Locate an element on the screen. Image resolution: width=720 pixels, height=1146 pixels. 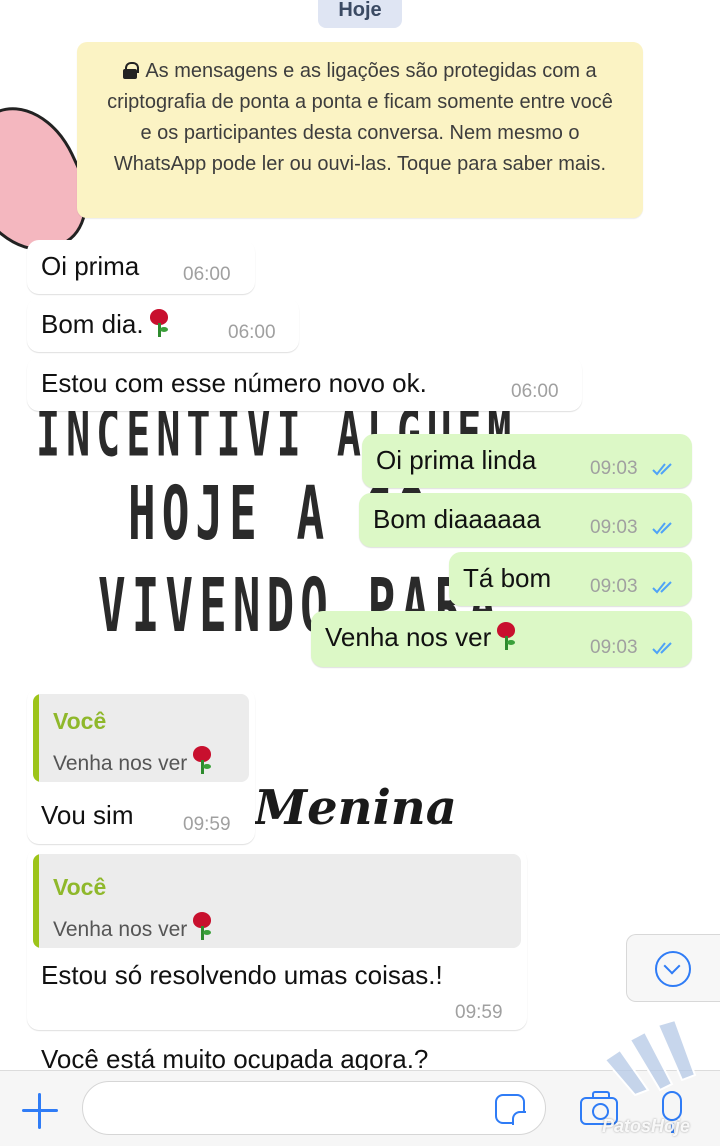
message-text: Venha nos ver is located at coordinates (421, 637).